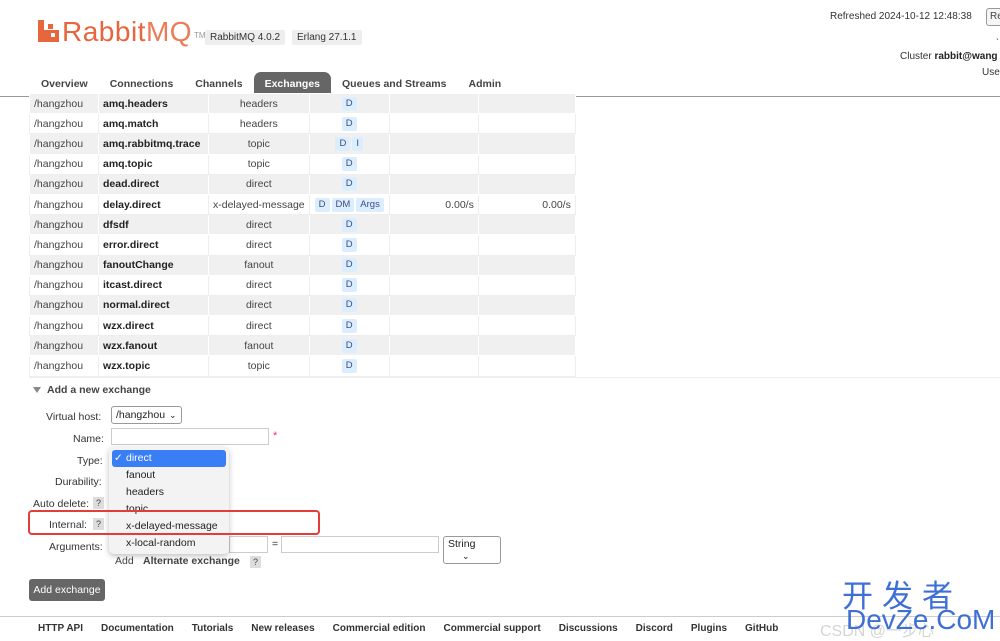 Image resolution: width=1000 pixels, height=641 pixels. I want to click on footer-link-tutorials: Tutorials, so click(212, 628).